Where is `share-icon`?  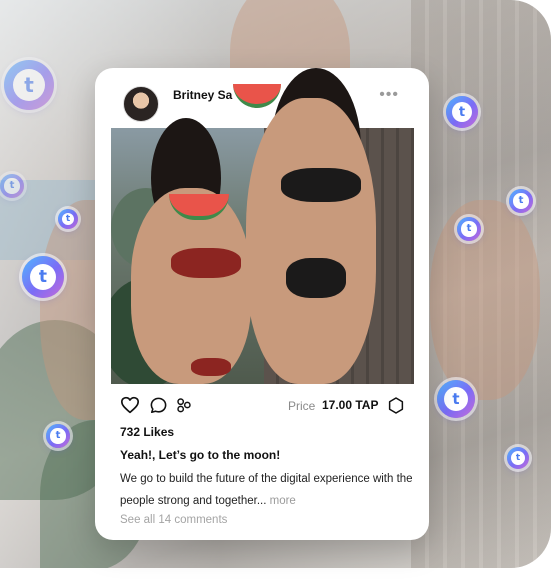 share-icon is located at coordinates (184, 405).